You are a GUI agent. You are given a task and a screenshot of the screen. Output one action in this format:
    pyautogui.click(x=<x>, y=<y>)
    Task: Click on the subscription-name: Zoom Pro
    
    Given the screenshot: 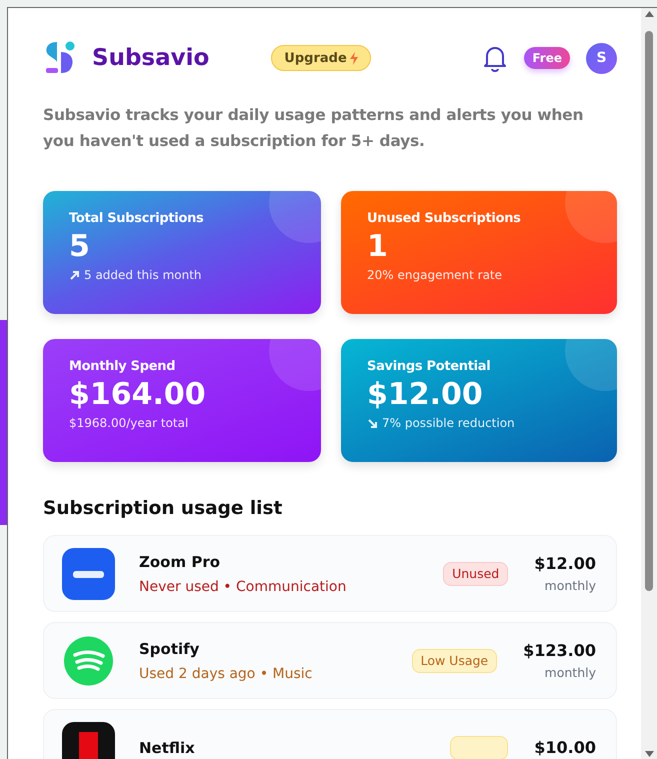 What is the action you would take?
    pyautogui.click(x=180, y=561)
    